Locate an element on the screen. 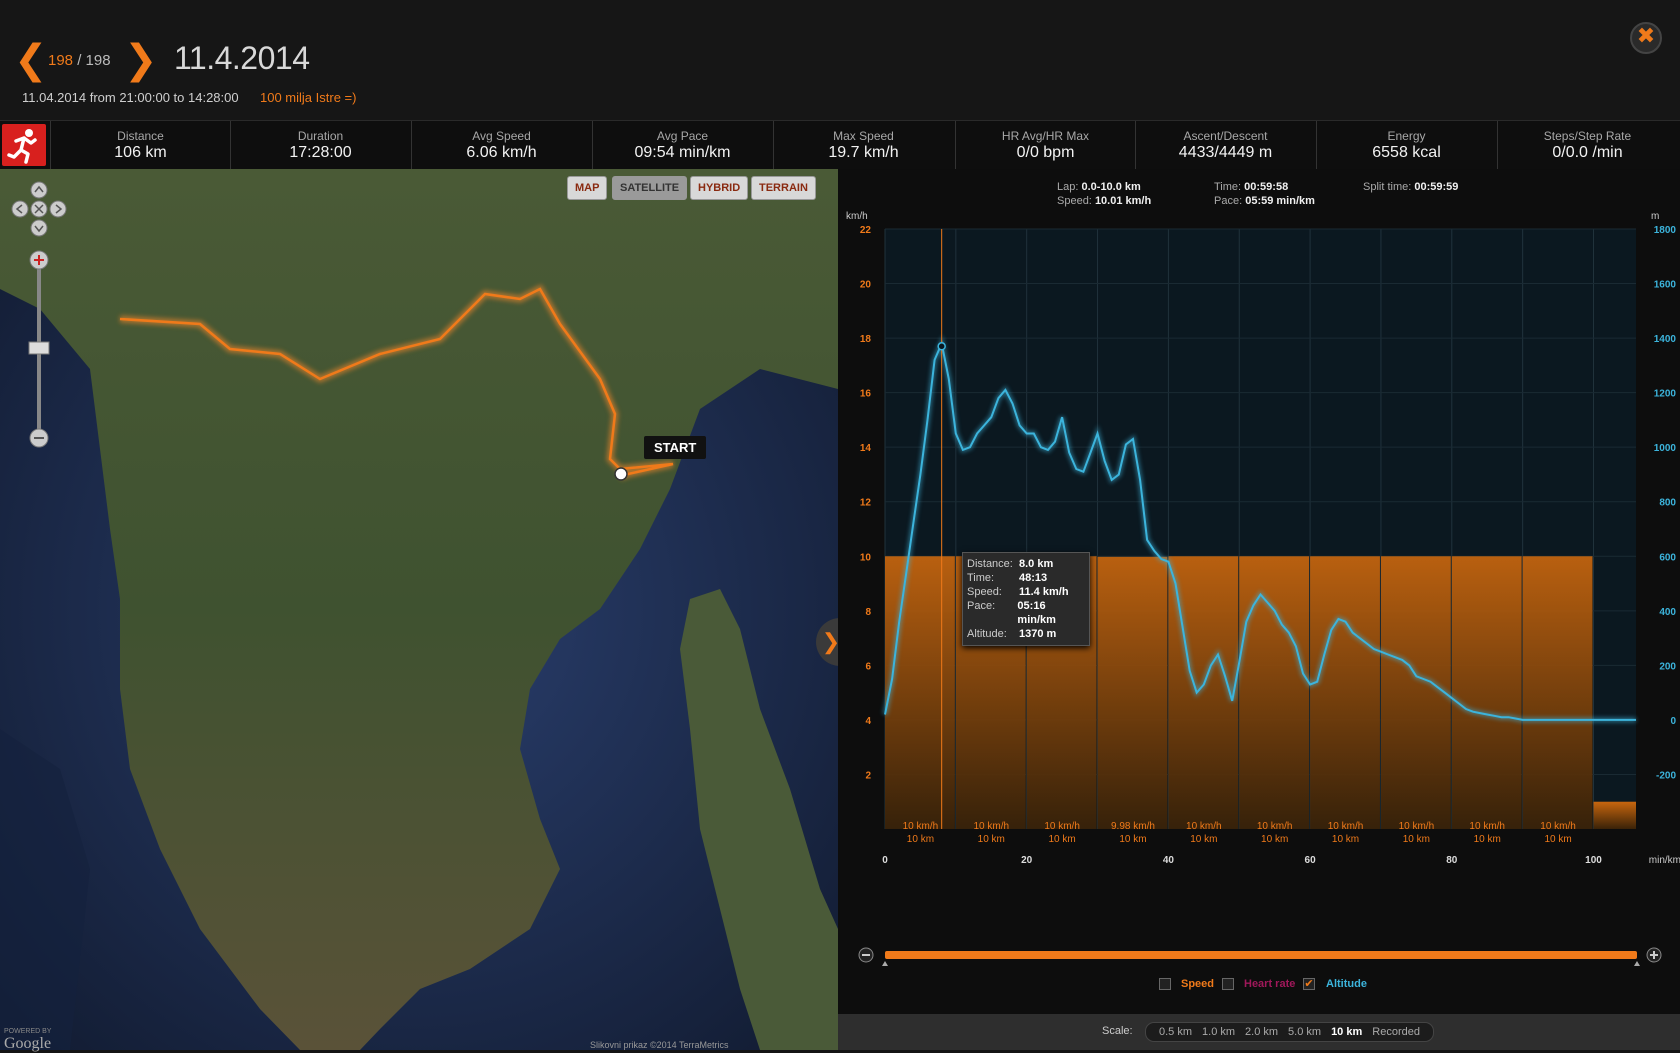 Image resolution: width=1680 pixels, height=1053 pixels. map-type-map: MAP is located at coordinates (587, 188).